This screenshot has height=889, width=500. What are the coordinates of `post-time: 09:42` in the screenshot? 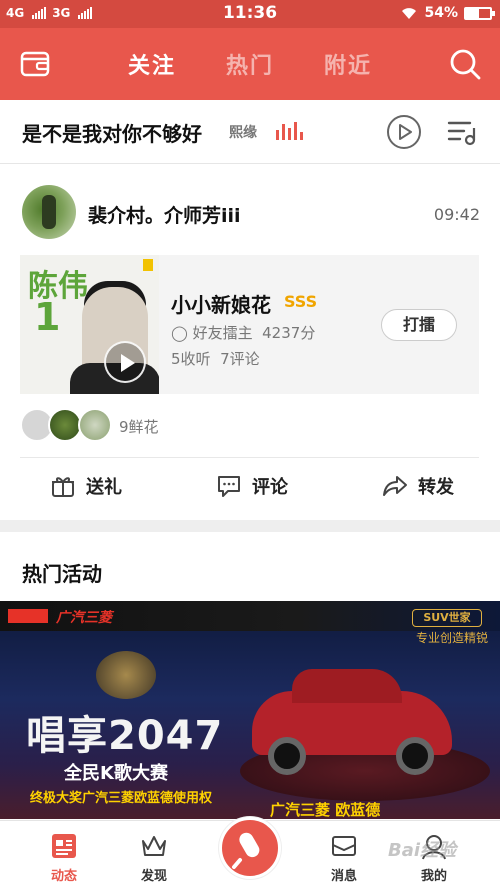 It's located at (456, 214).